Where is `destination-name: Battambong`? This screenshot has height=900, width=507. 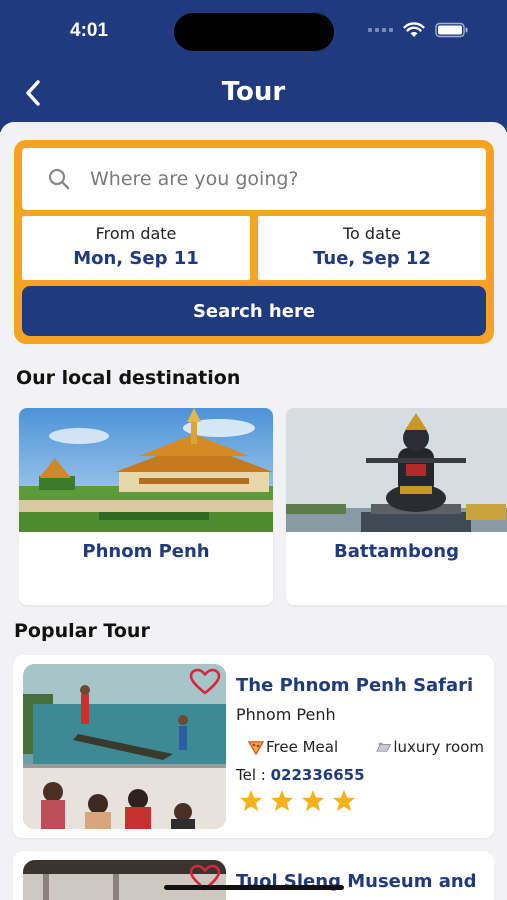
destination-name: Battambong is located at coordinates (396, 551).